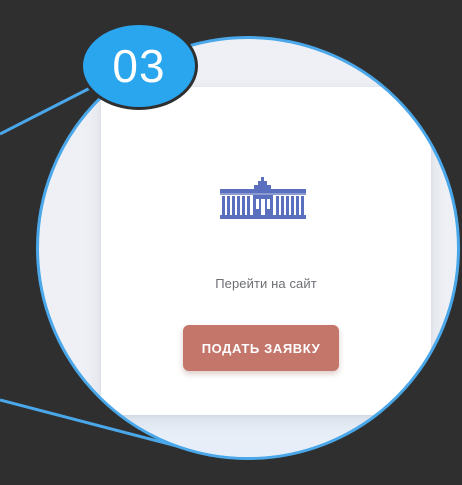 The width and height of the screenshot is (462, 485). I want to click on go-to-site-link: Перейти на сайт, so click(266, 283).